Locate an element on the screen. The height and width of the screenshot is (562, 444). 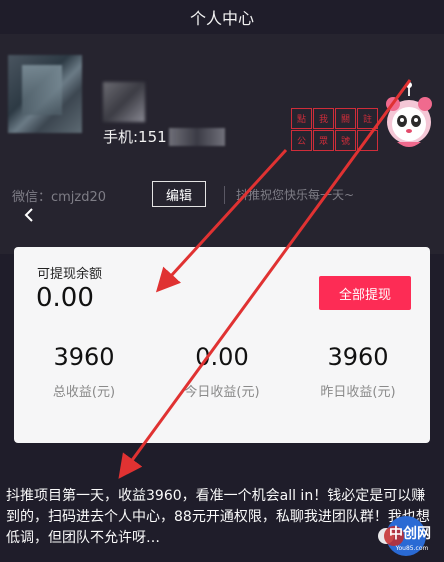
divider is located at coordinates (224, 195).